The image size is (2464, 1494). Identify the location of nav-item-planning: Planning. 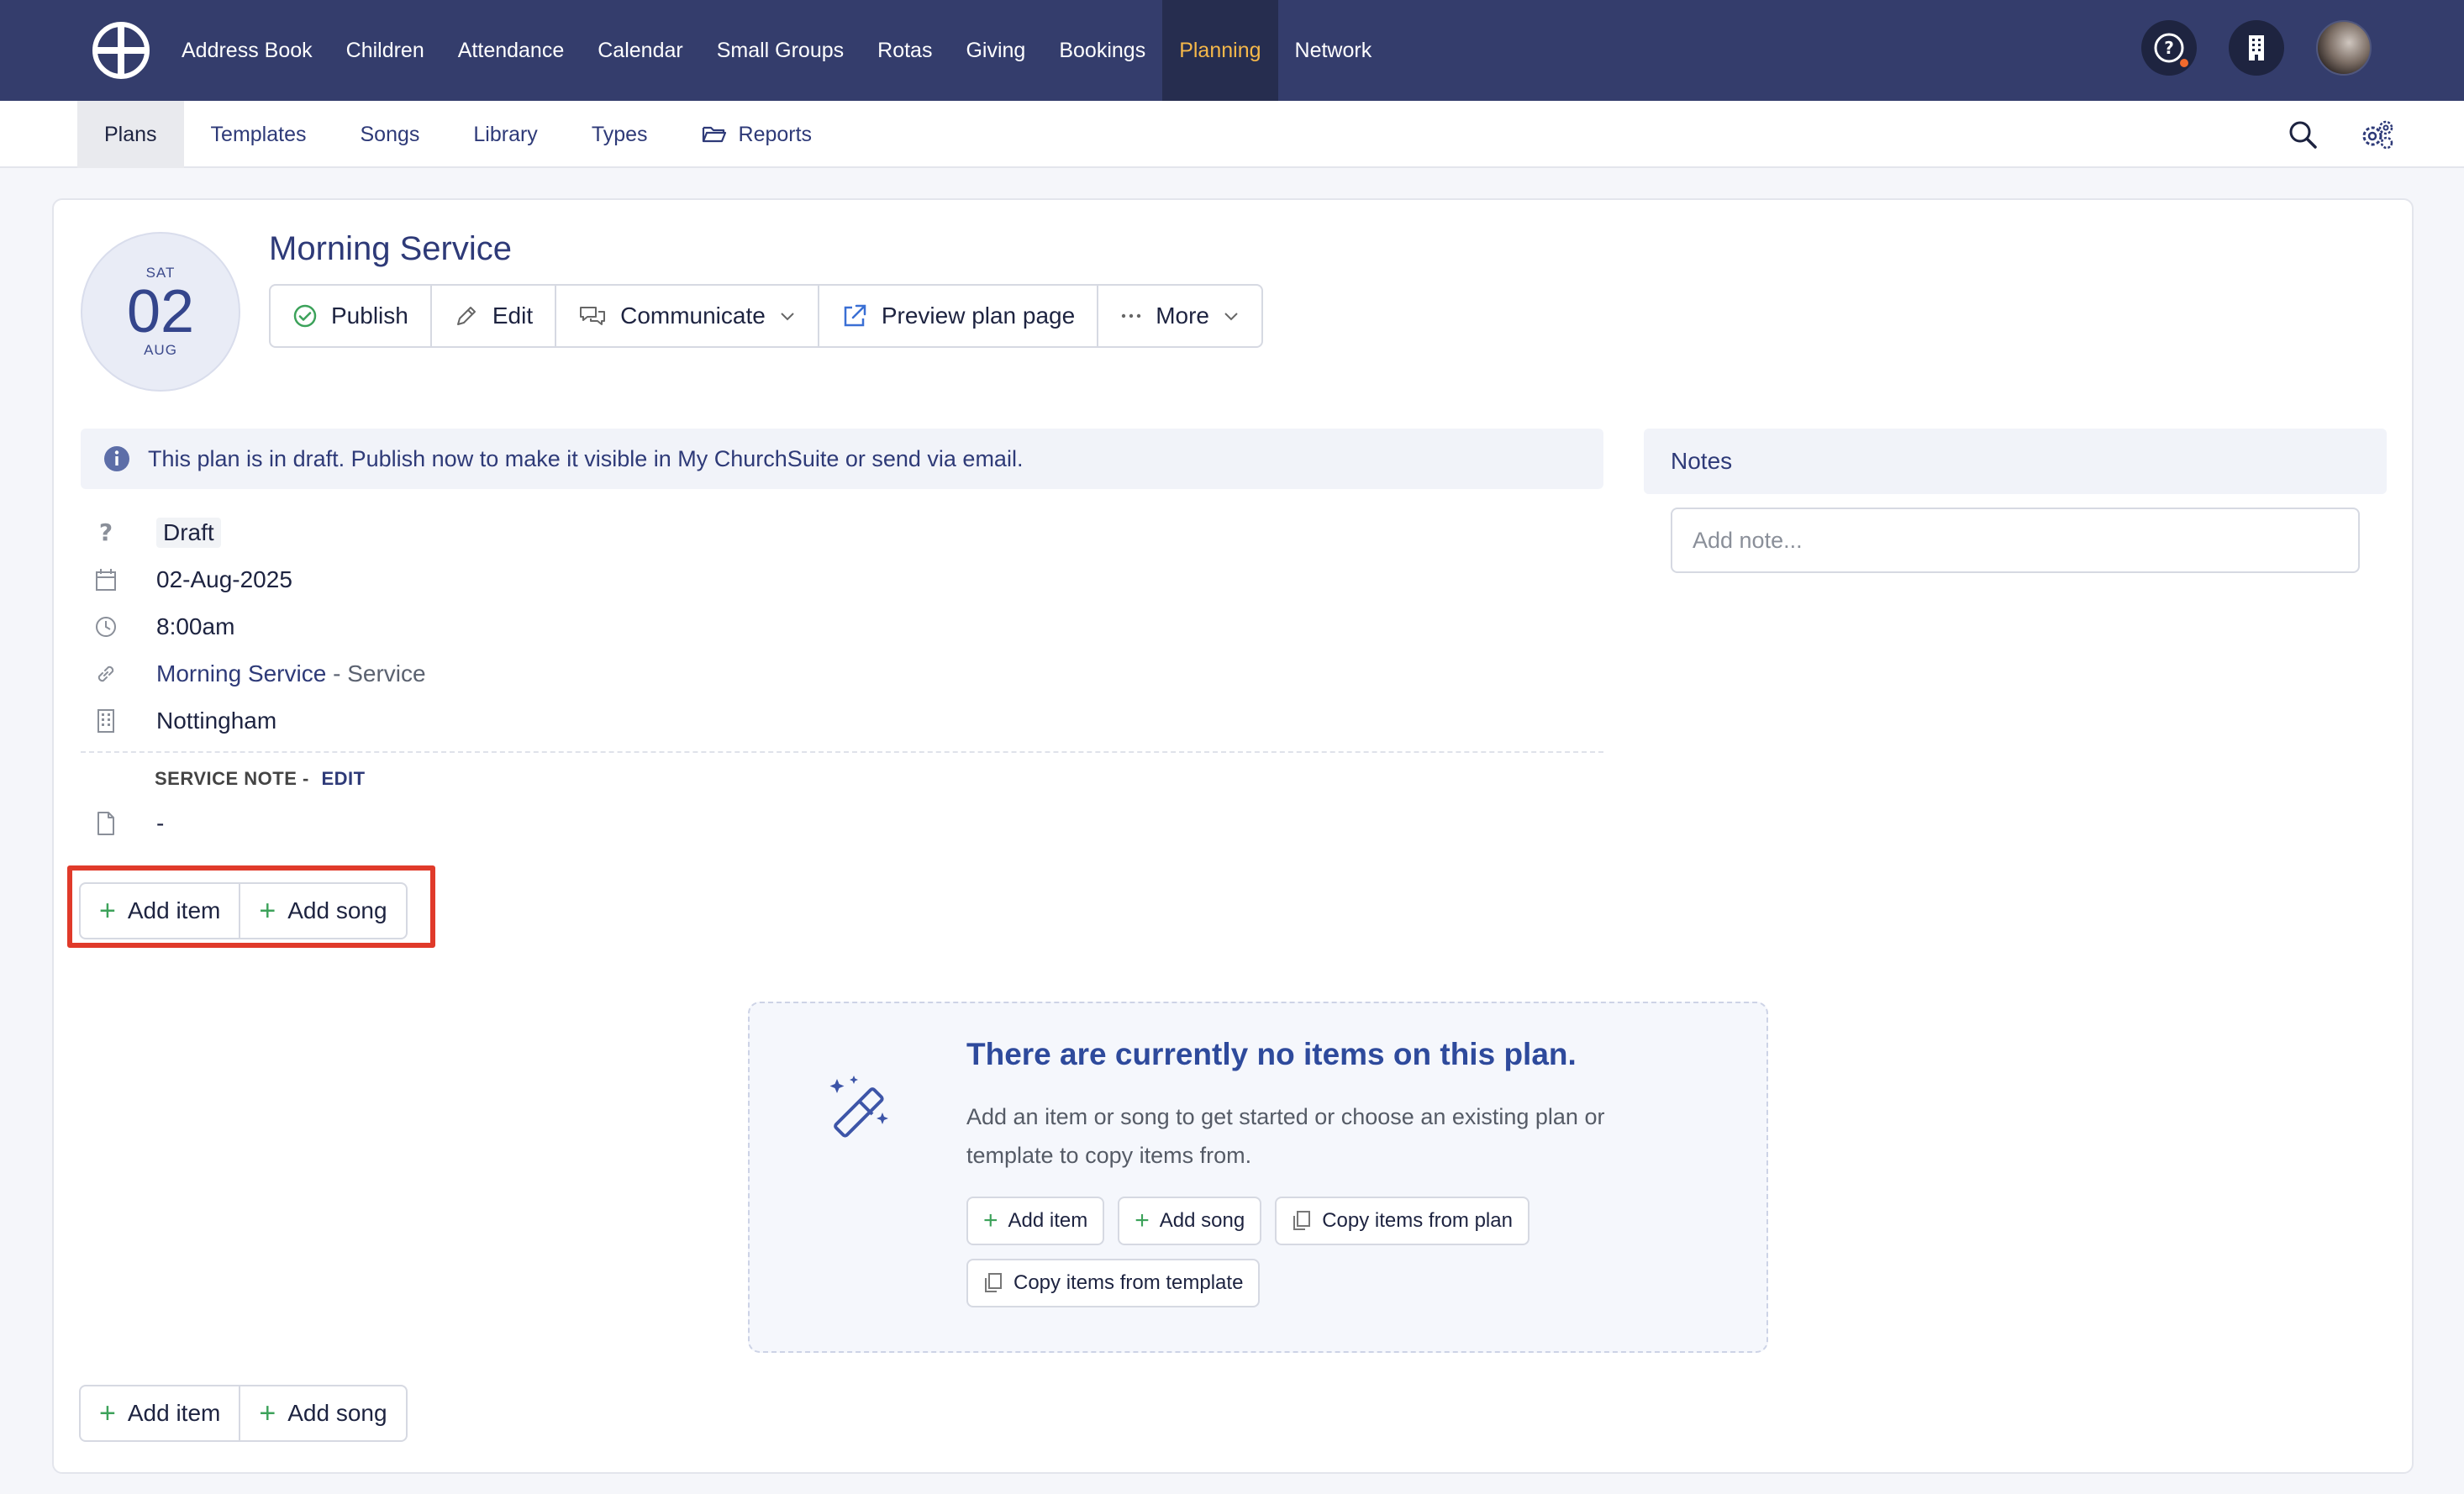
(1220, 50).